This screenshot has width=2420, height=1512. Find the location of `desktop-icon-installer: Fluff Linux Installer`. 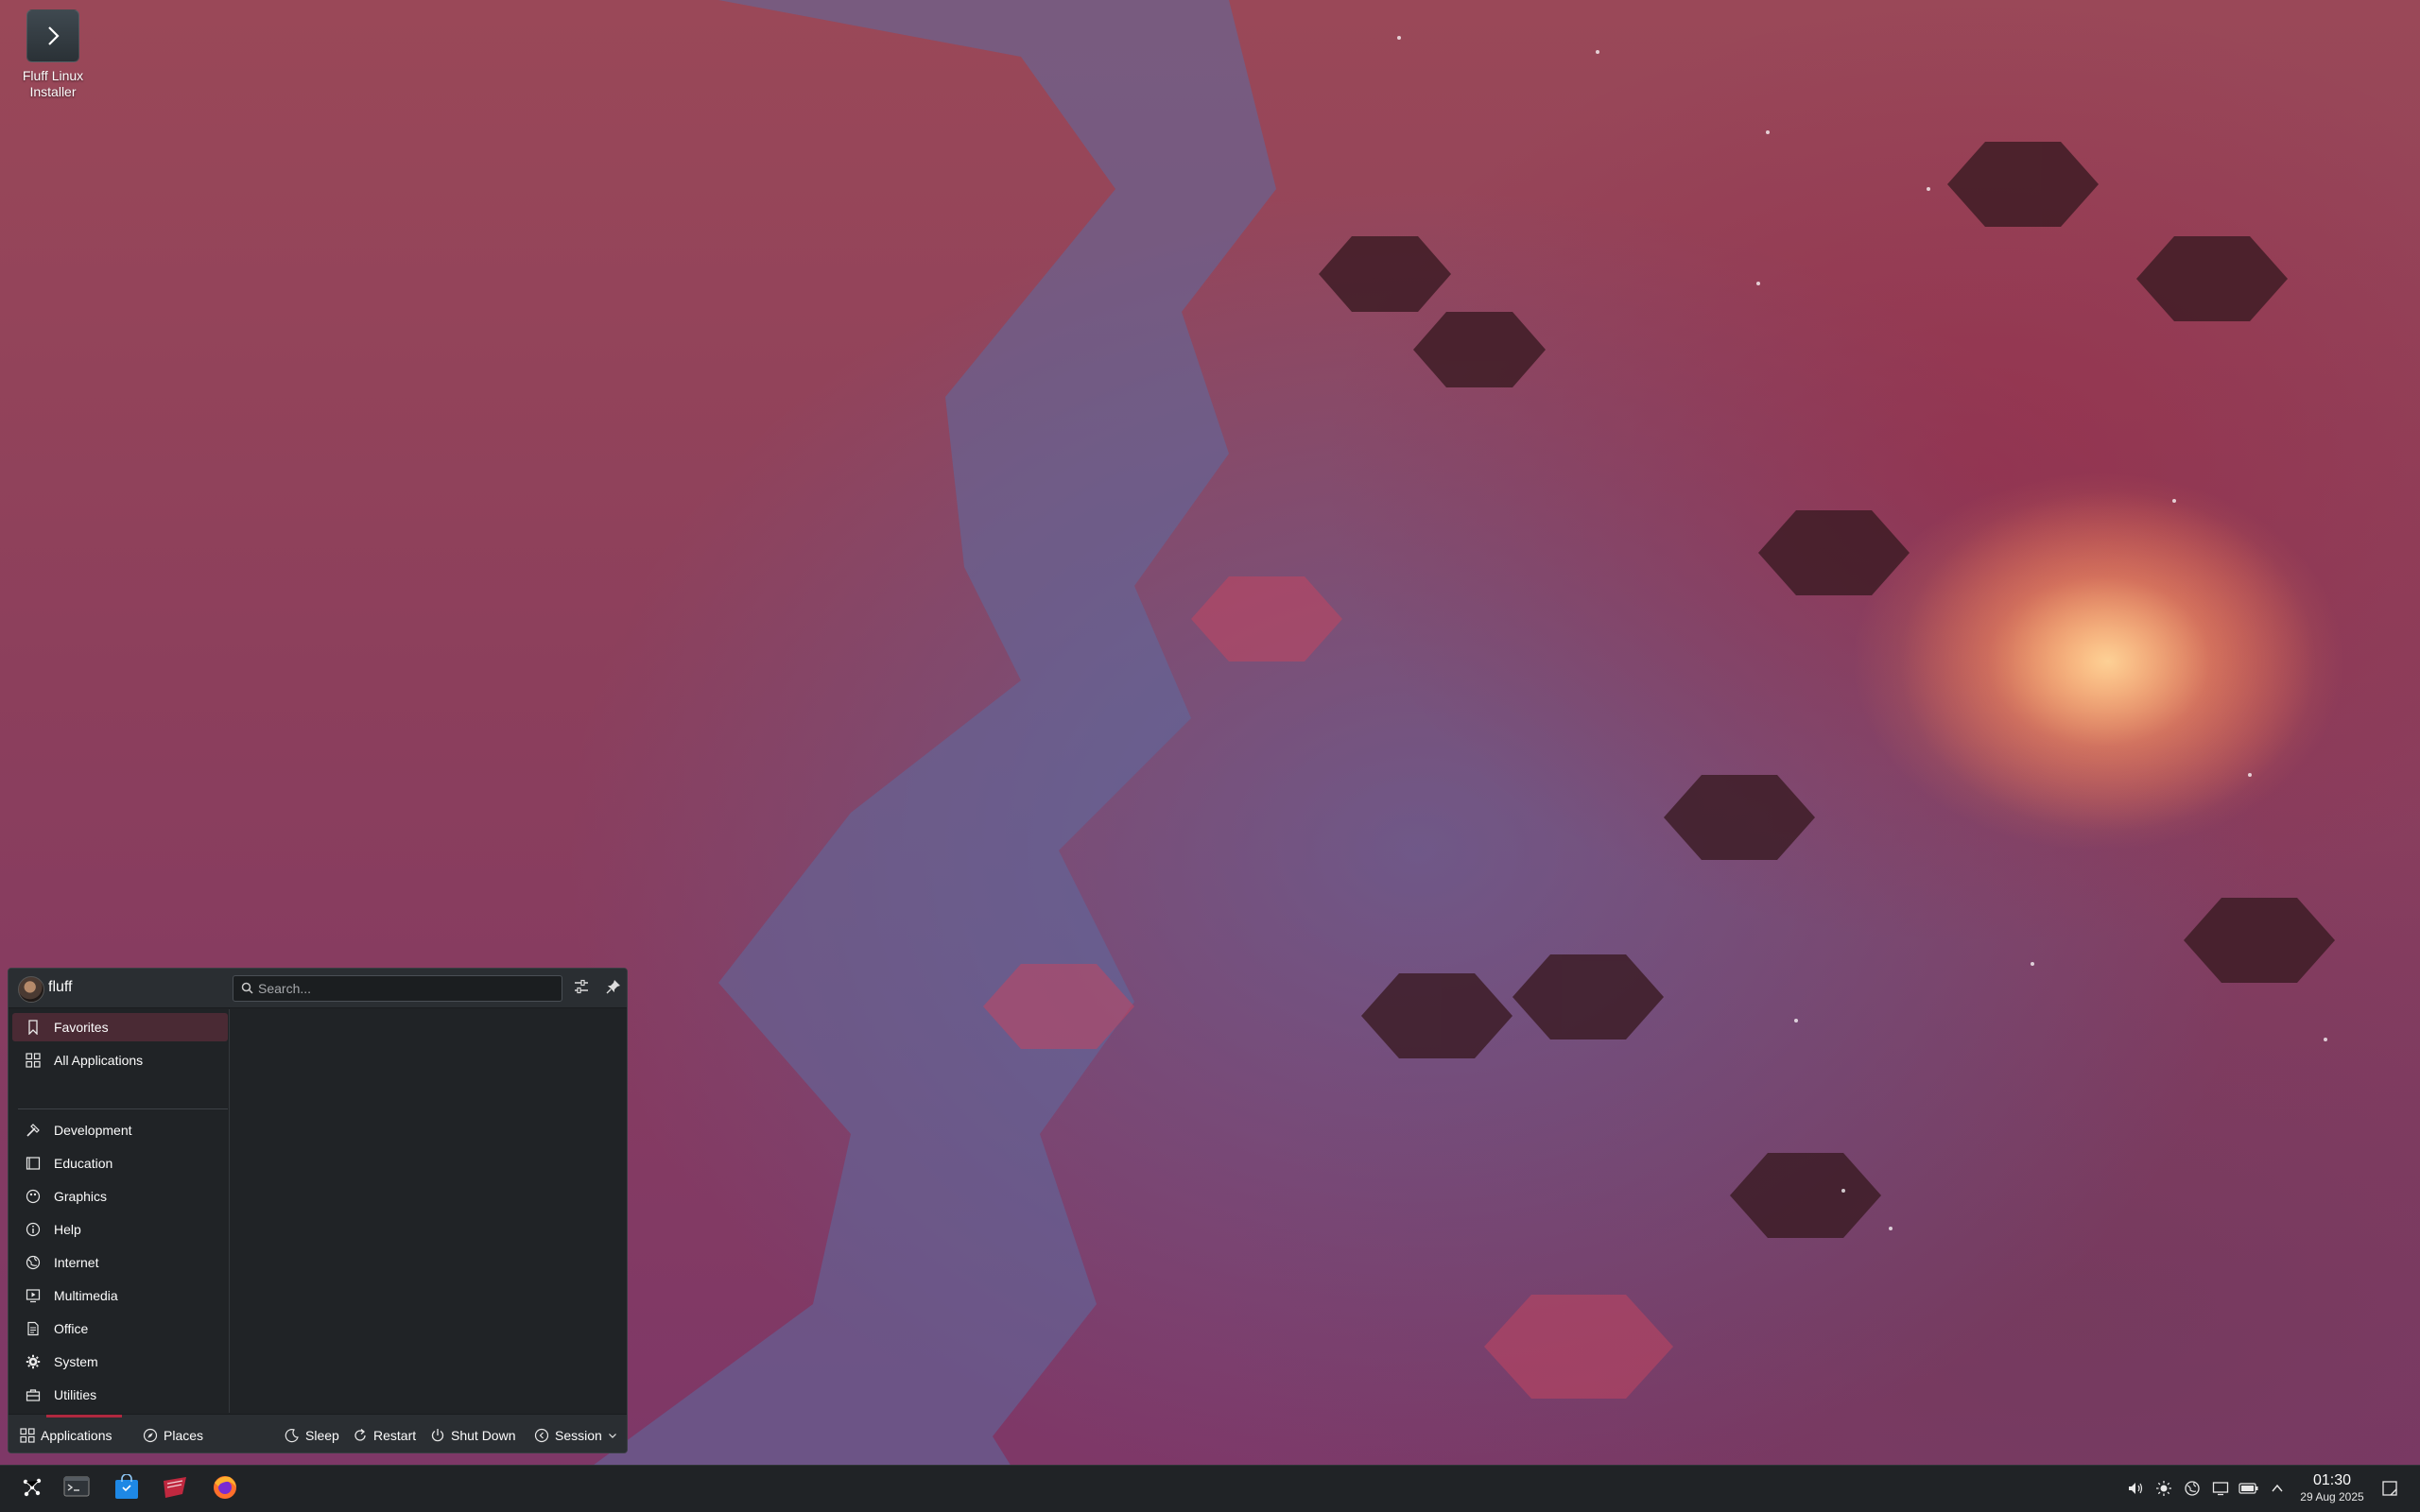

desktop-icon-installer: Fluff Linux Installer is located at coordinates (53, 54).